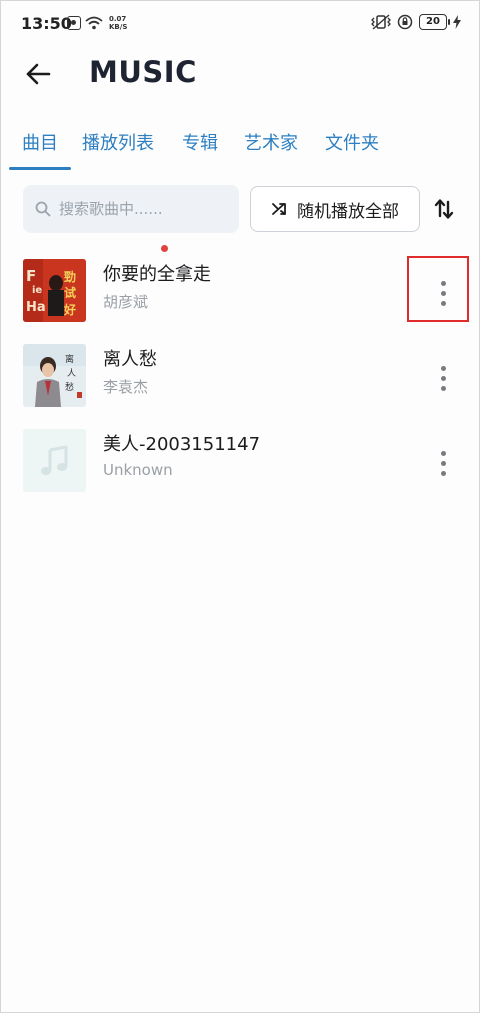 The width and height of the screenshot is (480, 1013). Describe the element at coordinates (36, 307) in the screenshot. I see `svg-text: Ha` at that location.